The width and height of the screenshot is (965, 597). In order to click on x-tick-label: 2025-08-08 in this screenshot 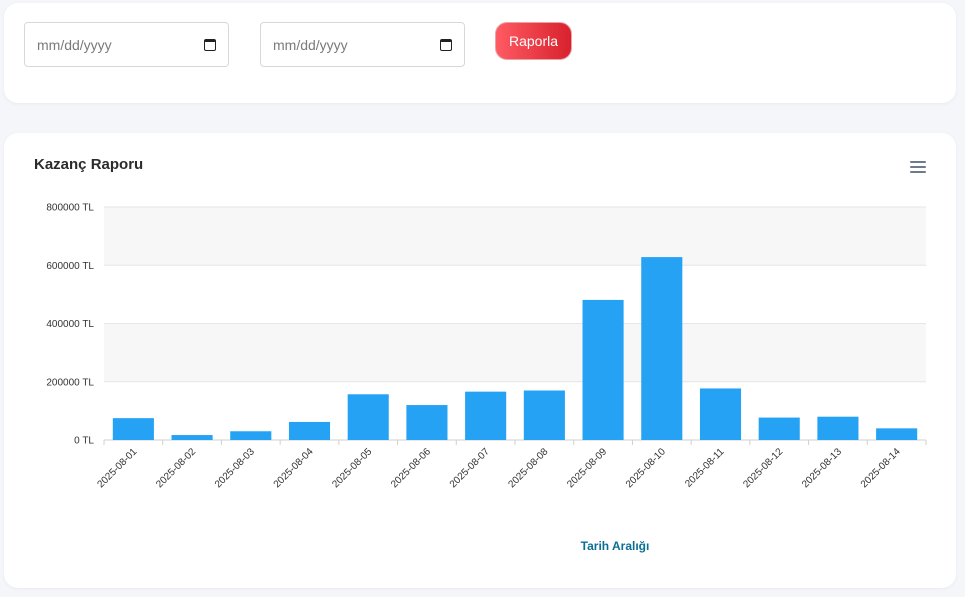, I will do `click(529, 468)`.